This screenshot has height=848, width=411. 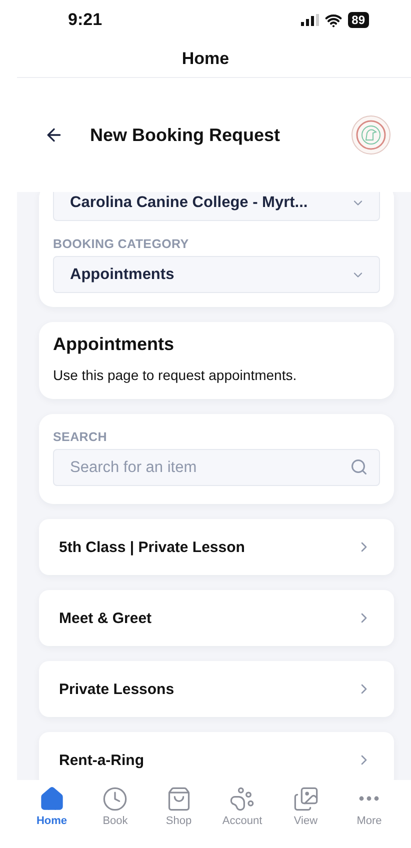 I want to click on booking-item: Rent-a-Ring, so click(x=216, y=756).